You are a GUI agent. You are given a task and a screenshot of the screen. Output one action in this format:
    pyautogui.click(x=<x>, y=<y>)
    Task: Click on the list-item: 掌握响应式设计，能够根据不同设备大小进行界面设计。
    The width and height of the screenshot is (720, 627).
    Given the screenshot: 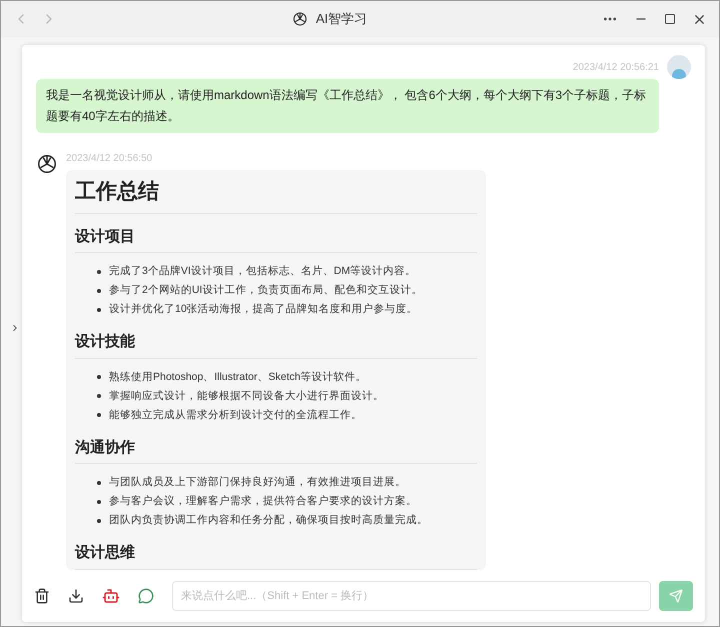 What is the action you would take?
    pyautogui.click(x=246, y=396)
    